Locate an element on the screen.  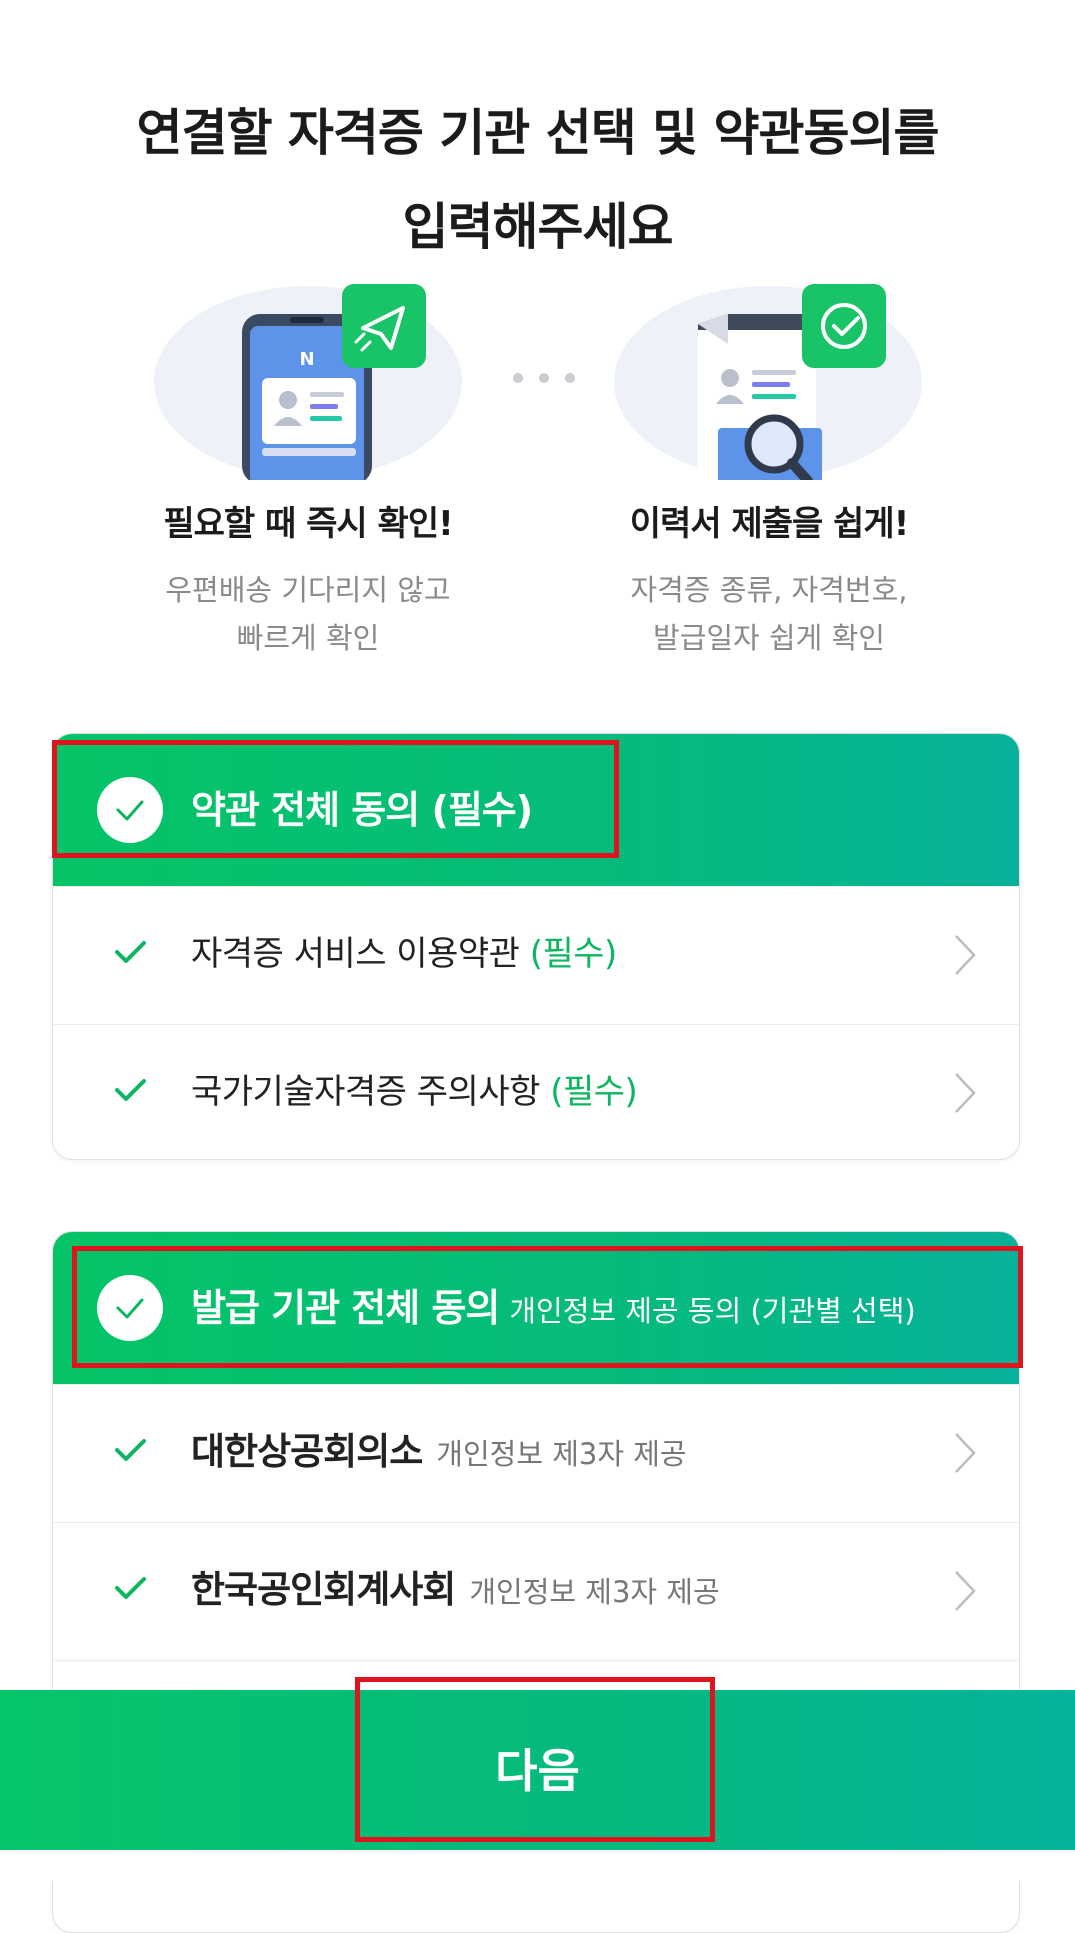
terms-item-text: 자격증 서비스 이용약관 is located at coordinates (355, 954).